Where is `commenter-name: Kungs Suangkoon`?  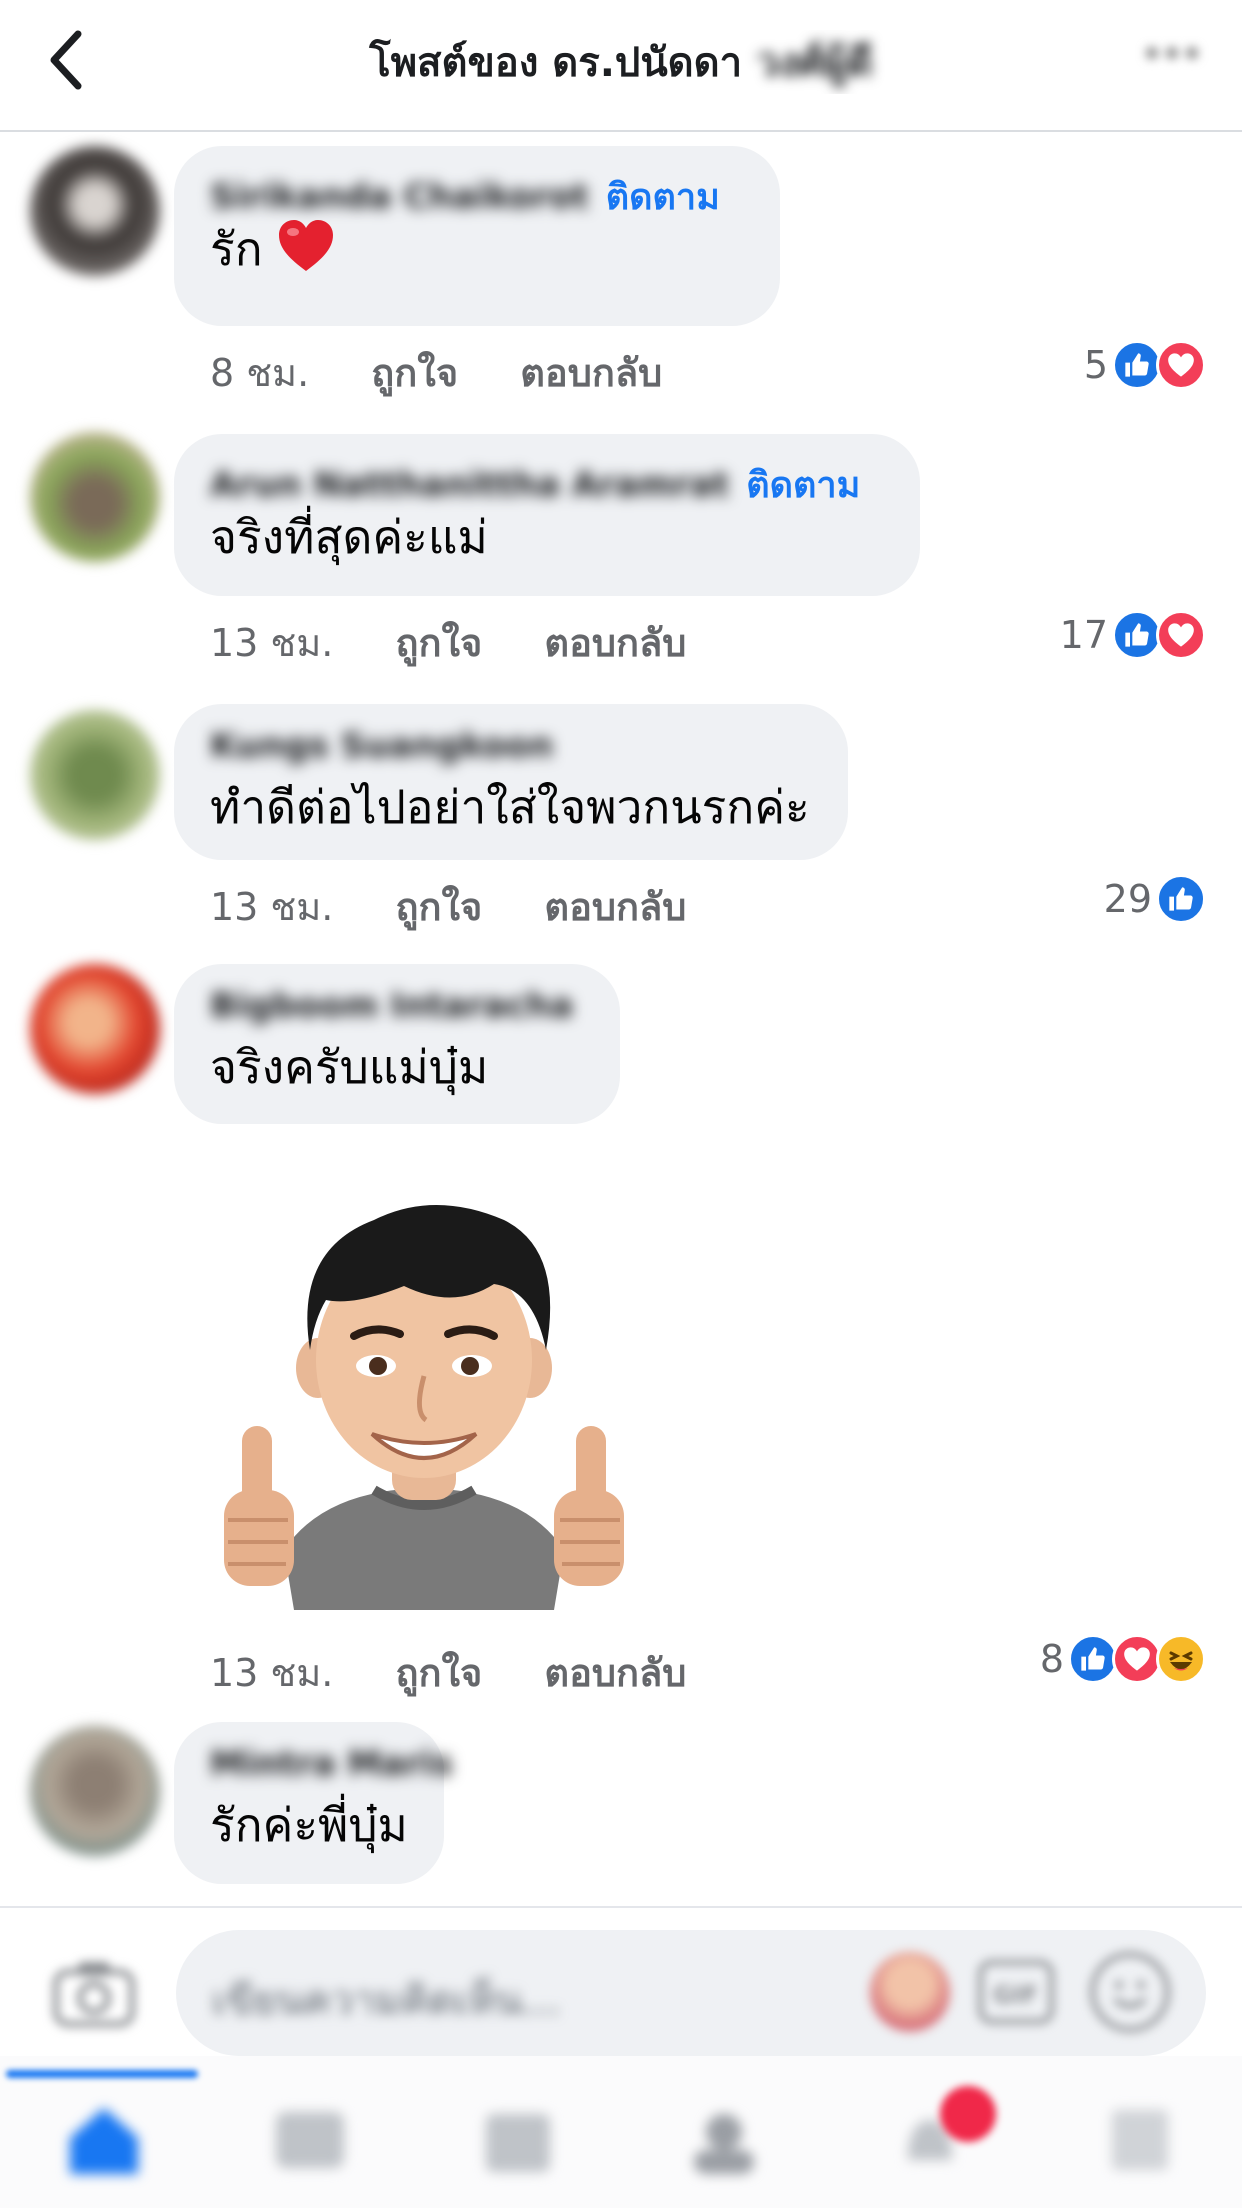
commenter-name: Kungs Suangkoon is located at coordinates (381, 746).